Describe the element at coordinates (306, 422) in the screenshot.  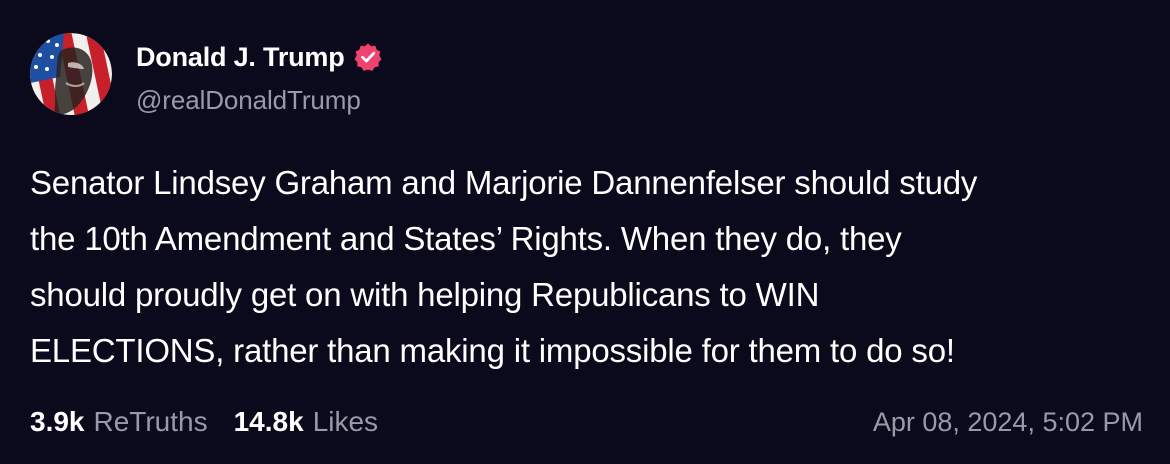
I see `likes-stat: 14.8k Likes` at that location.